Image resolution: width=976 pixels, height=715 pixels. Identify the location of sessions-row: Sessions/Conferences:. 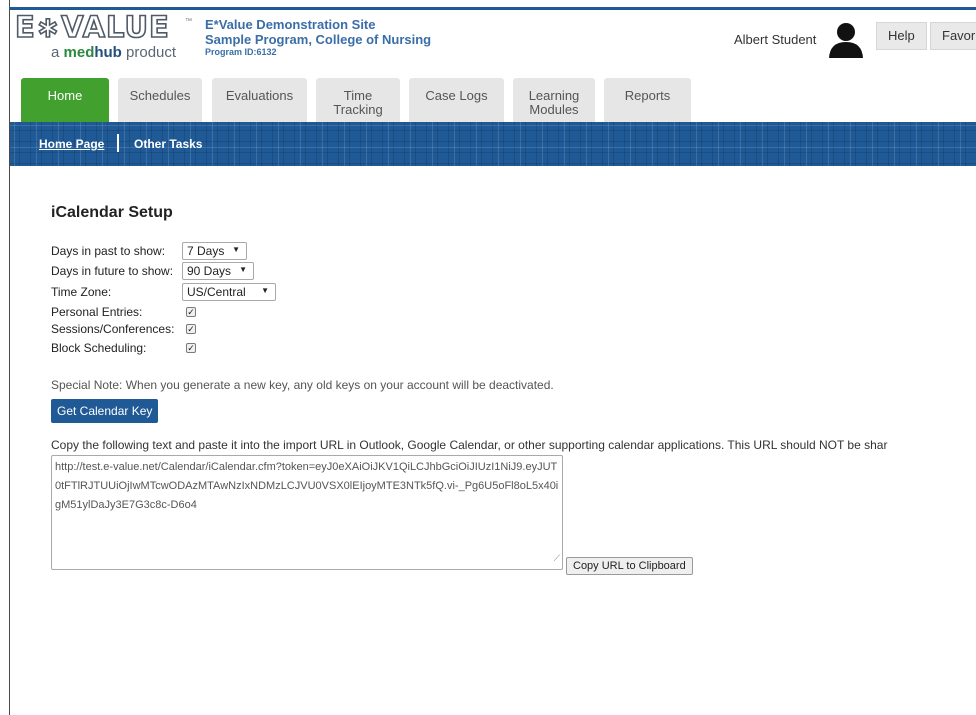
(112, 329).